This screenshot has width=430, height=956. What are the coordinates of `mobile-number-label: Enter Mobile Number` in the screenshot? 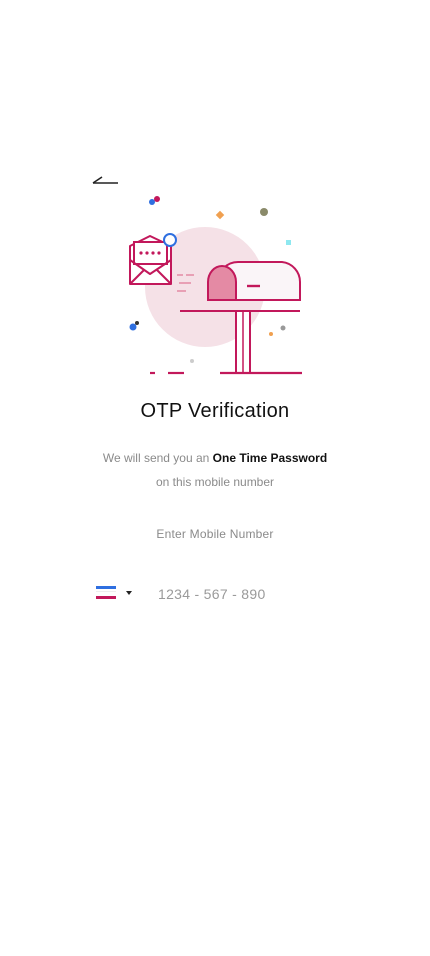 It's located at (215, 534).